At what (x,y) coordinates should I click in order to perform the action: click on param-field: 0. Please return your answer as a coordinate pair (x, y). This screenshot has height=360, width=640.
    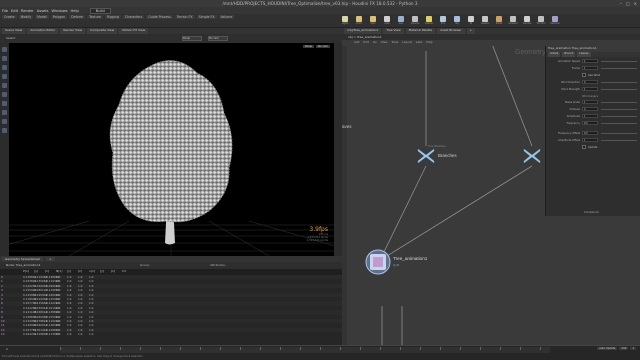
    Looking at the image, I should click on (590, 82).